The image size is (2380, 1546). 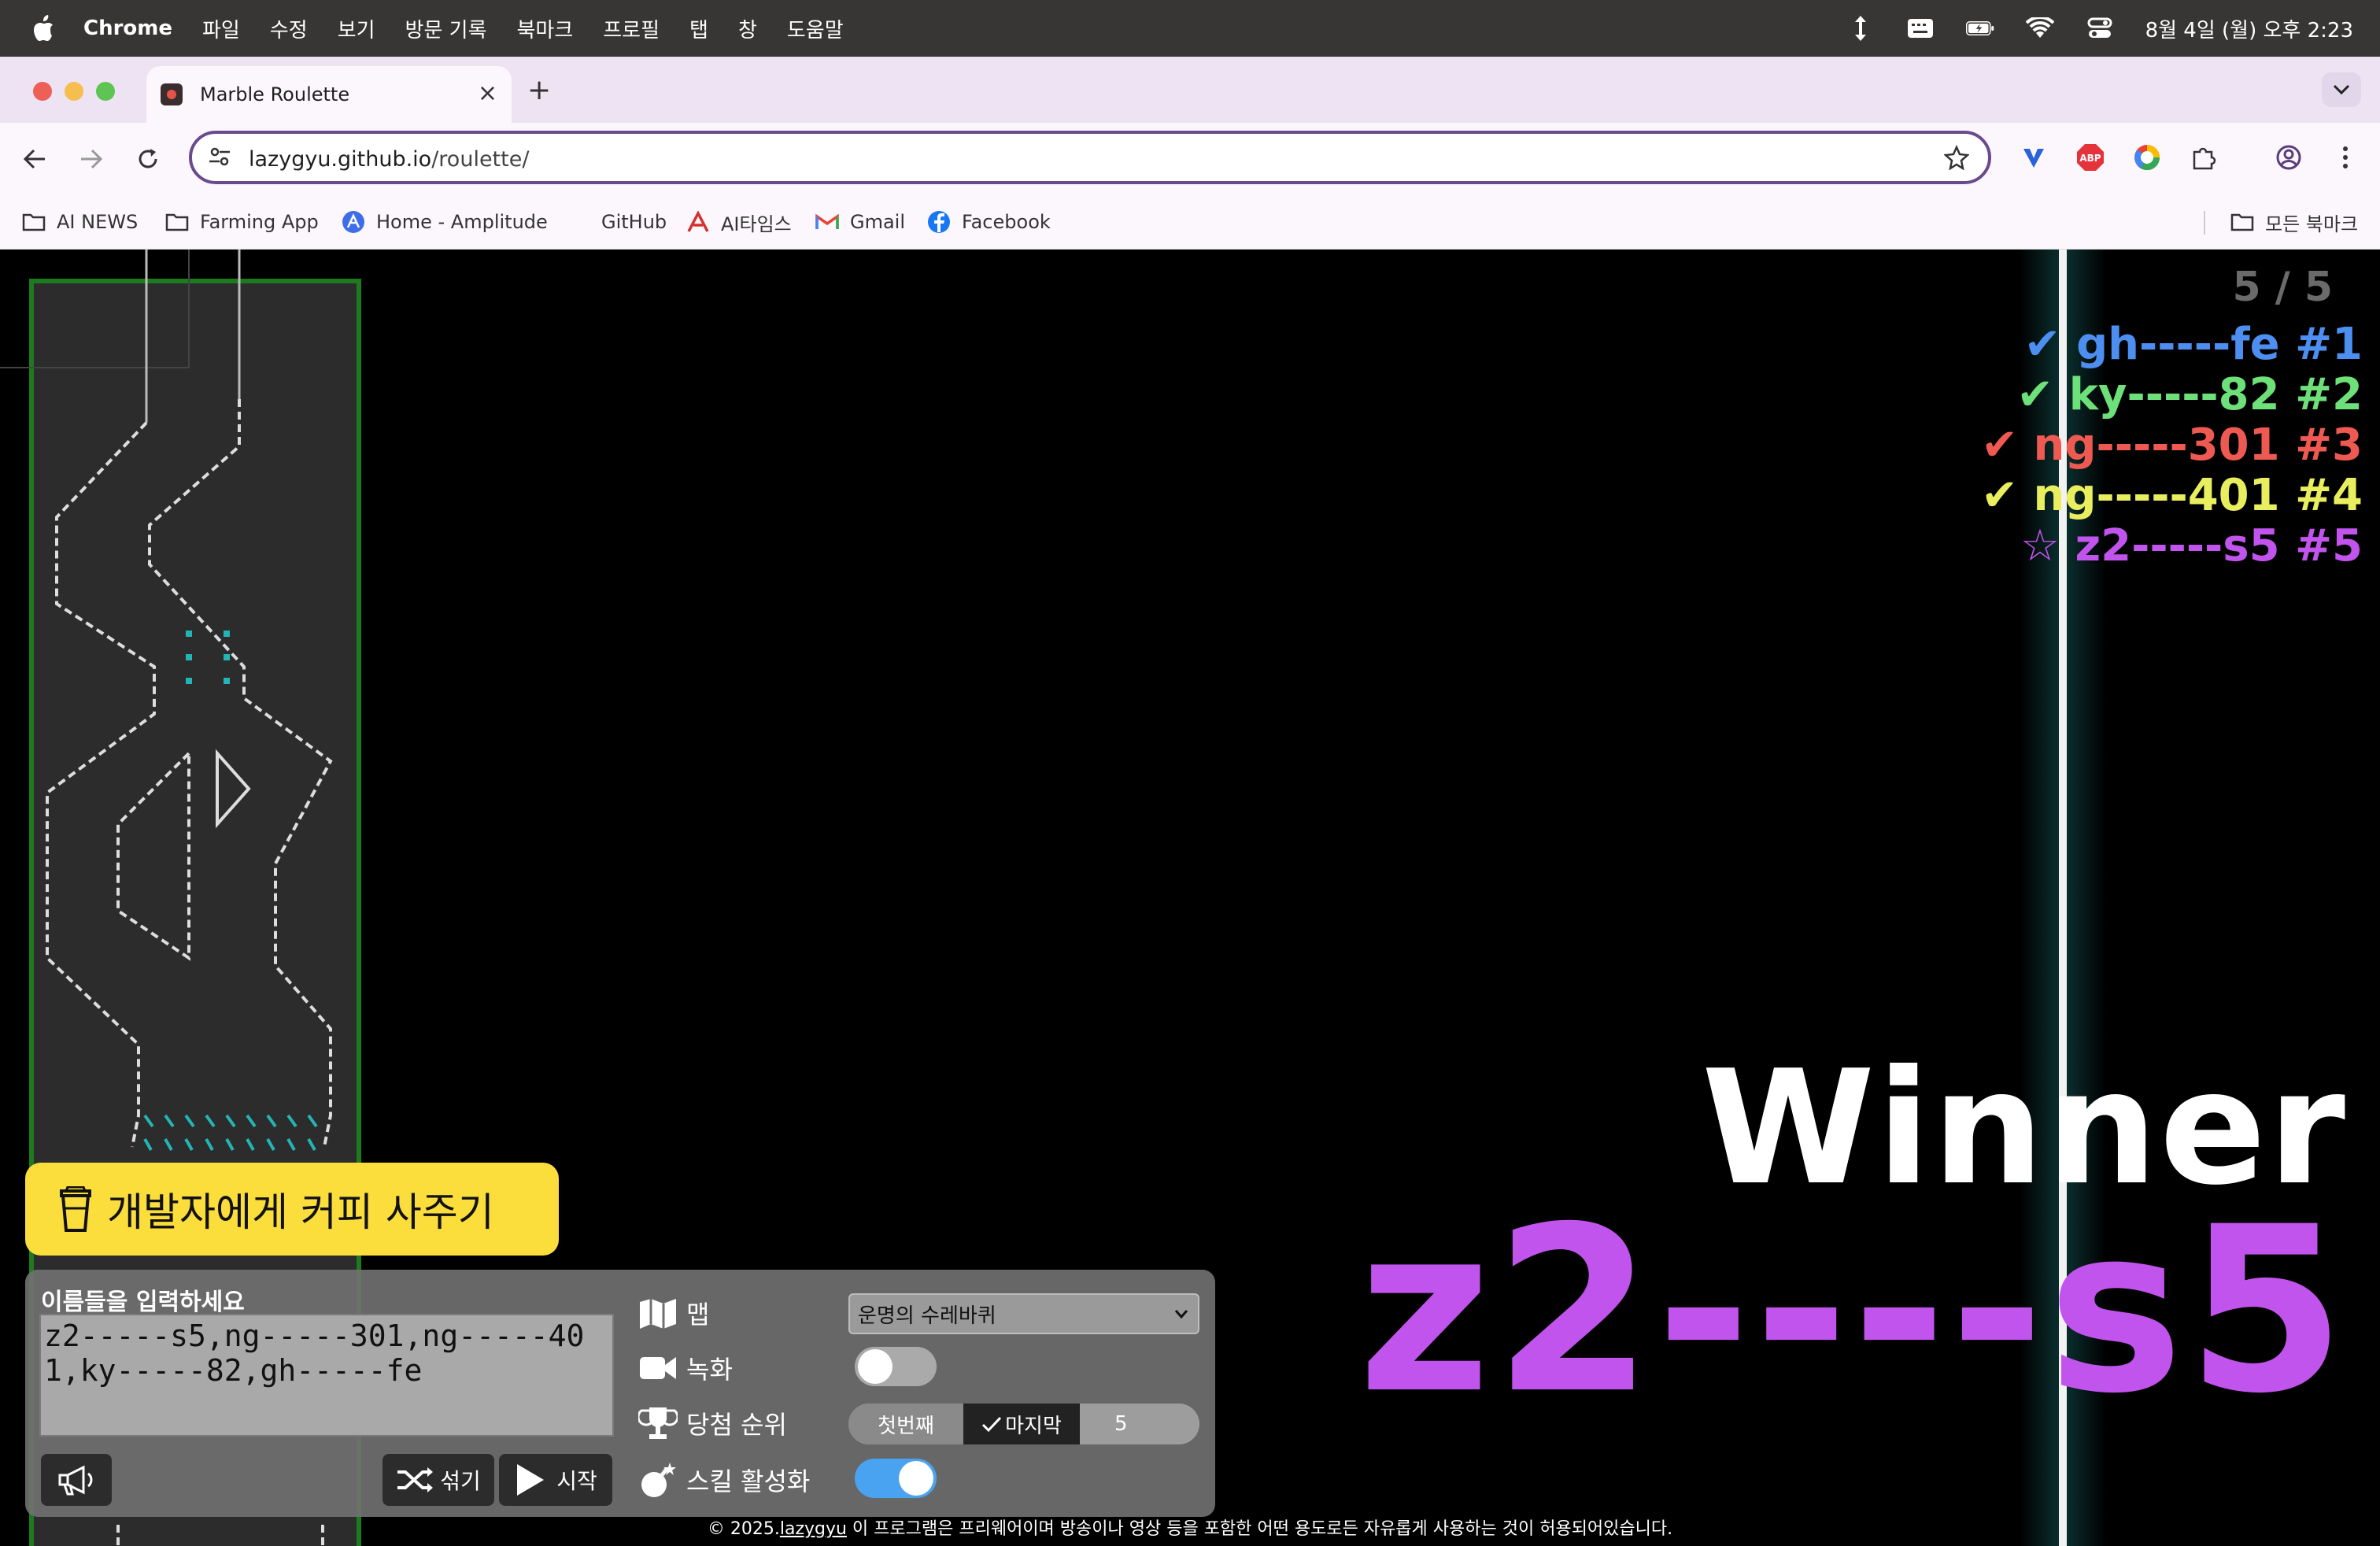 I want to click on rank-segmented-control: 첫번째 마지막 5, so click(x=1023, y=1424).